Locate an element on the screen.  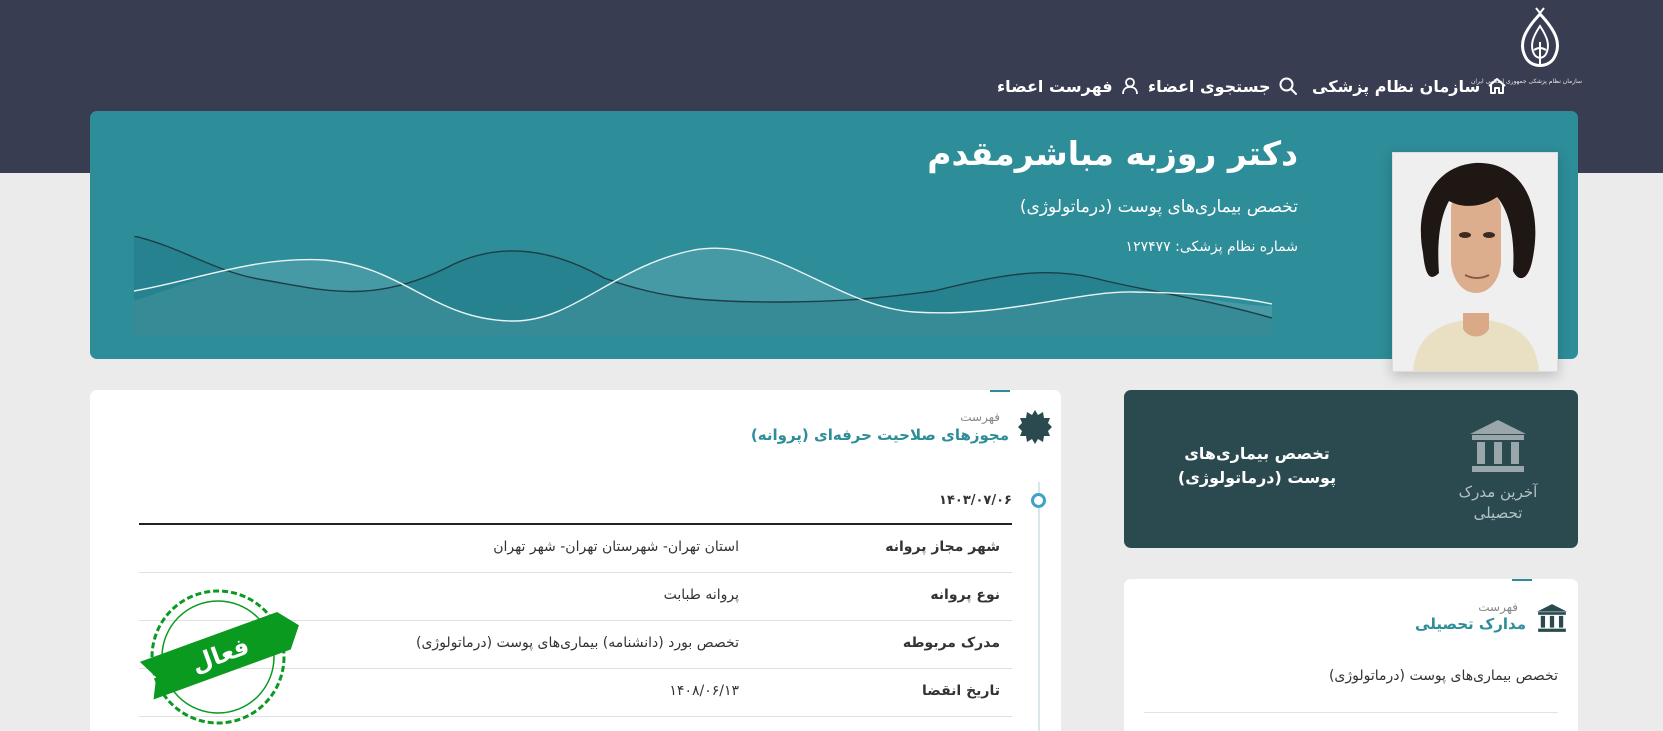
latest-degree-label: آخرین مدرک تحصیلی is located at coordinates (1498, 502).